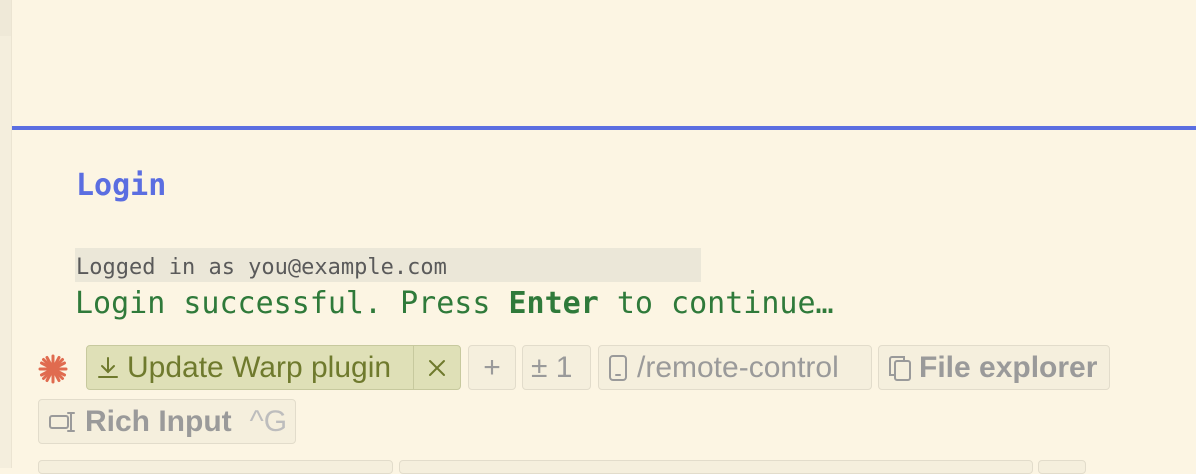  I want to click on update-plugin-label: Update Warp plugin, so click(259, 367).